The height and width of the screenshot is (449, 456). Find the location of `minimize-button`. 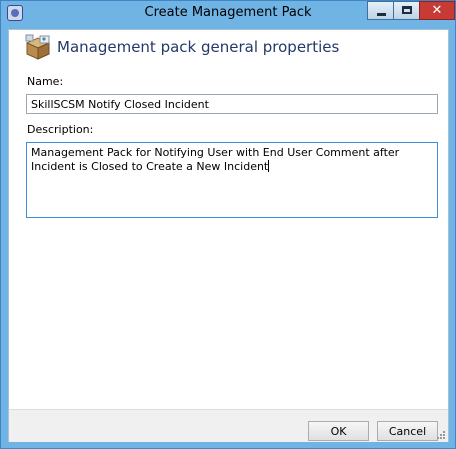

minimize-button is located at coordinates (380, 10).